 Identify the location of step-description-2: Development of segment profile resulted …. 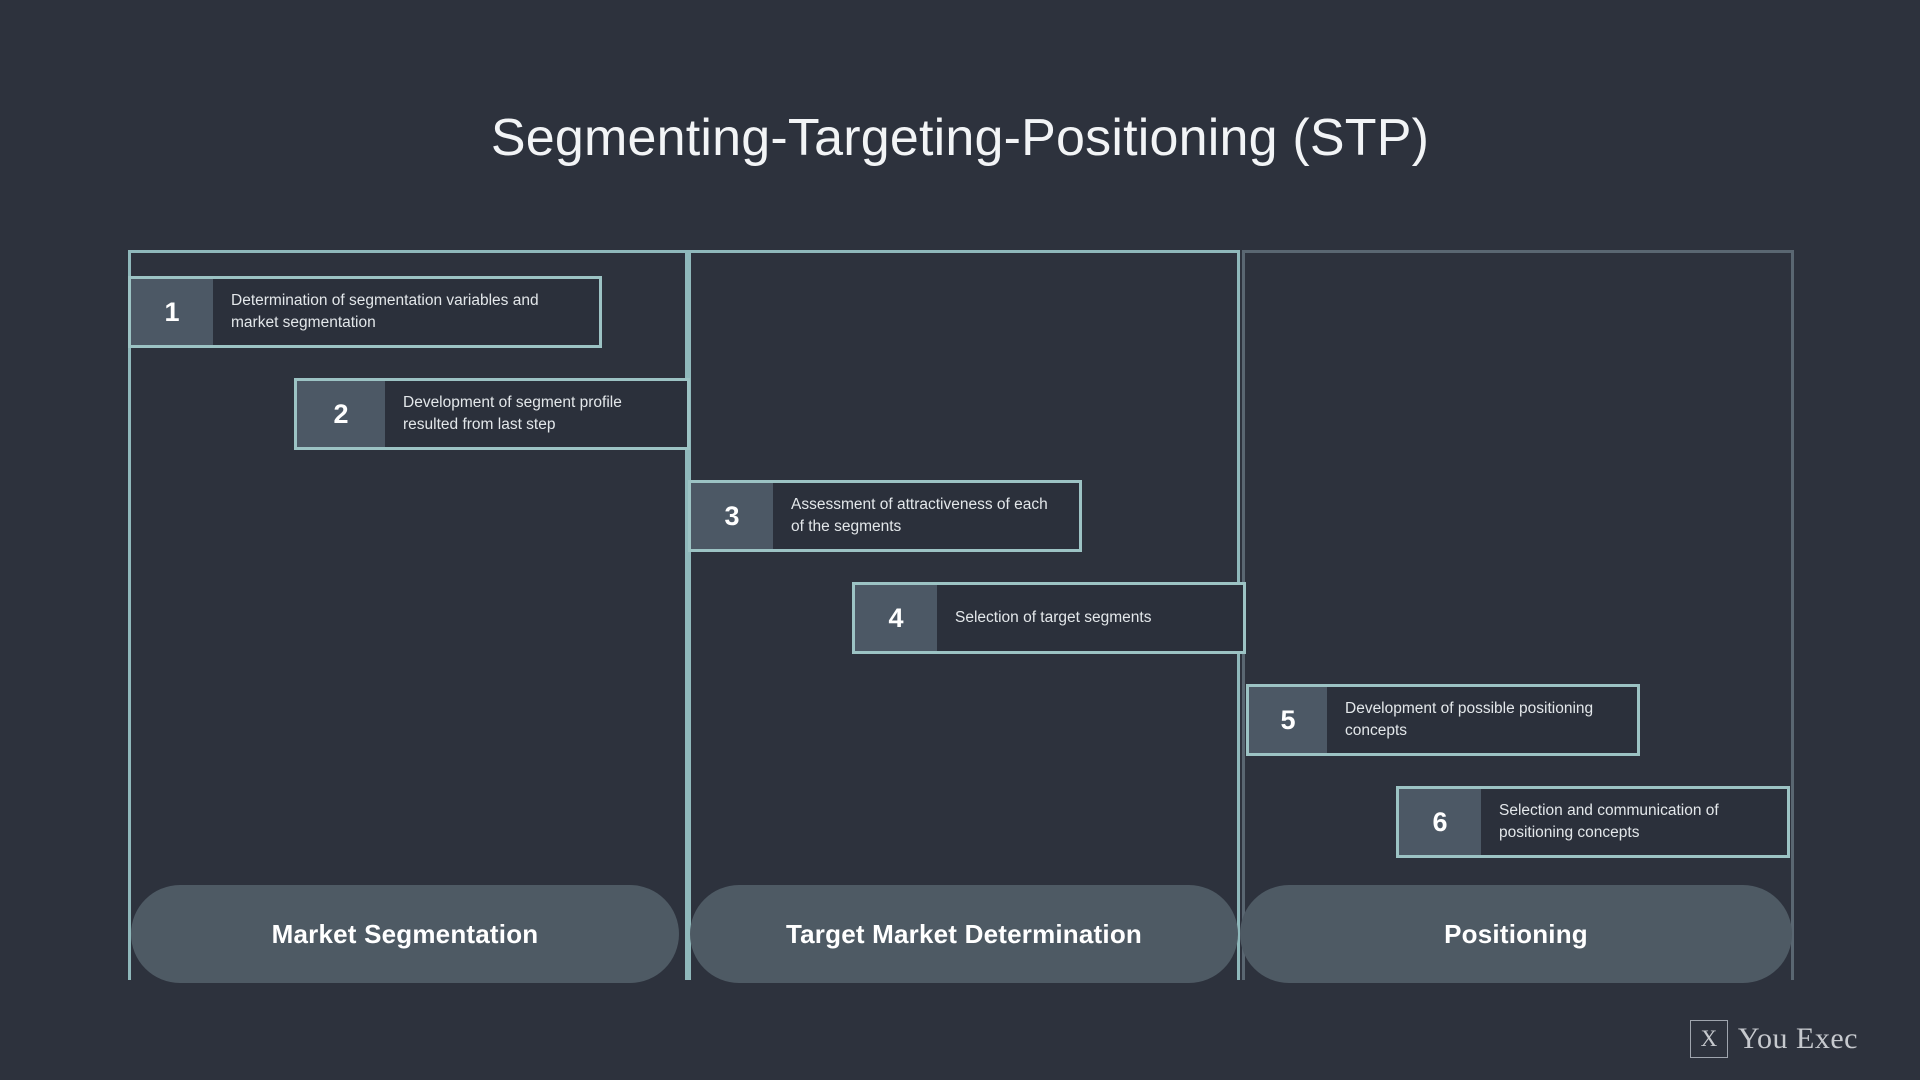
(512, 413).